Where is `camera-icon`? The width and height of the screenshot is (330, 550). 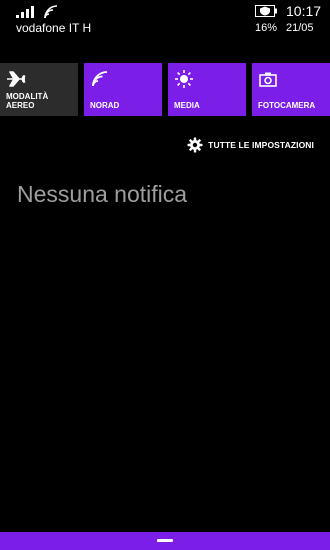 camera-icon is located at coordinates (268, 79).